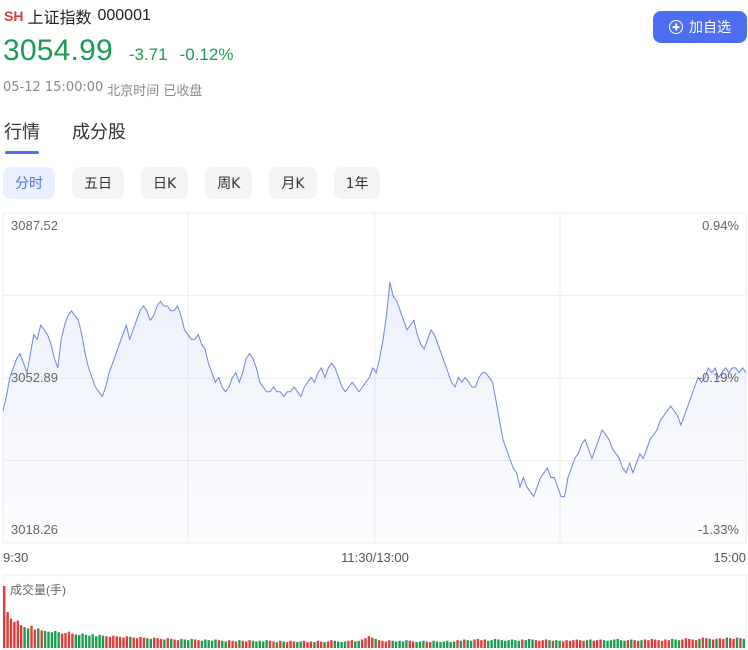 Image resolution: width=748 pixels, height=650 pixels. I want to click on period-daily-k: 日K, so click(165, 183).